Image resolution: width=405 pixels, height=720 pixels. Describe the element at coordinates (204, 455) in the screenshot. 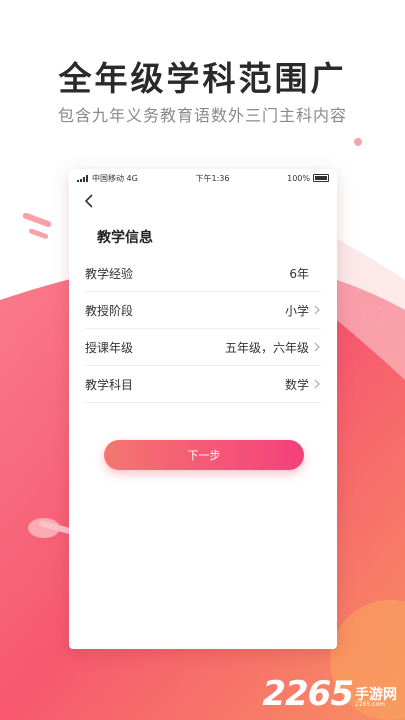

I see `next-step-button: 下一步` at that location.